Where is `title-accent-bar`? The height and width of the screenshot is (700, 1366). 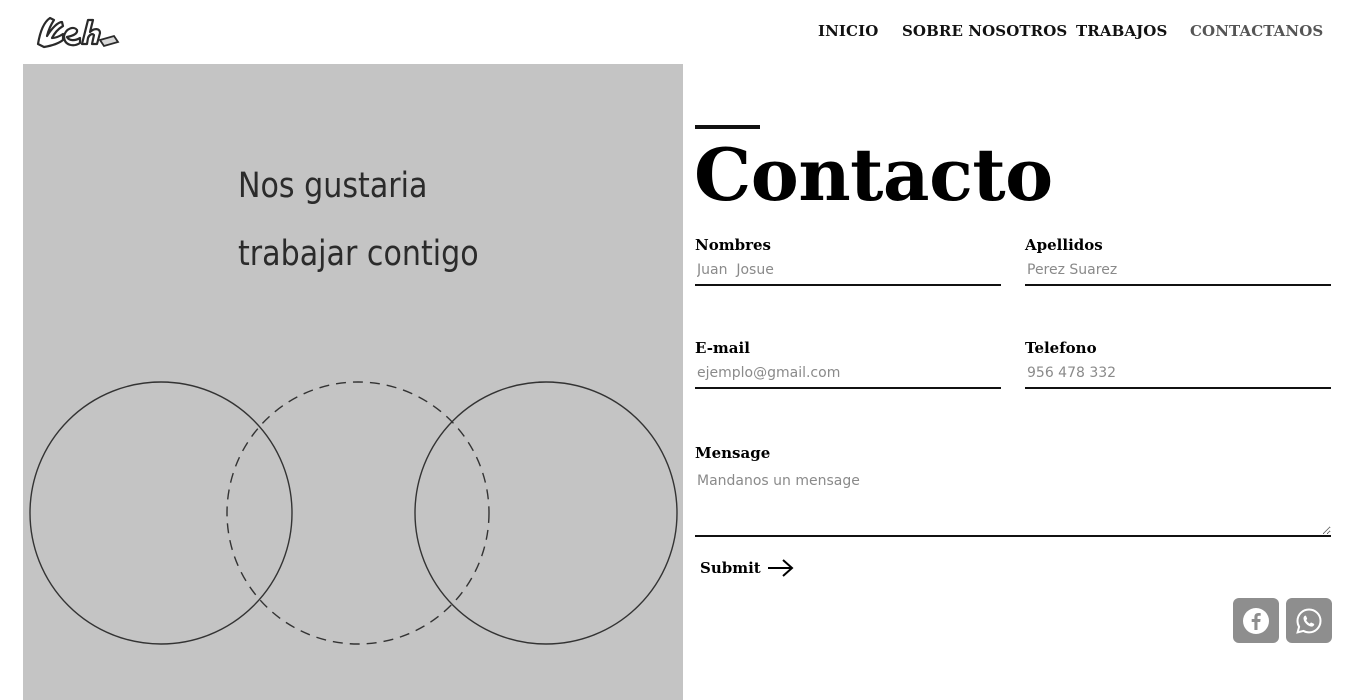
title-accent-bar is located at coordinates (727, 127).